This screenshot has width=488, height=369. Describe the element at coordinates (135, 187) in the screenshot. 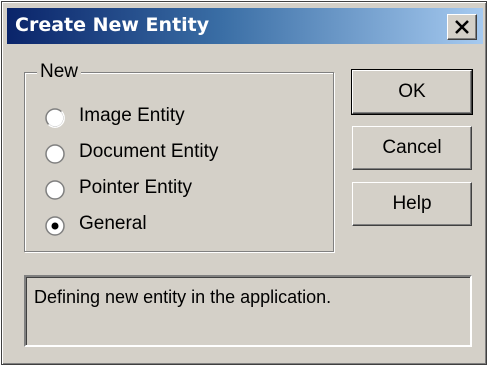

I see `radio-label: Pointer Entity` at that location.